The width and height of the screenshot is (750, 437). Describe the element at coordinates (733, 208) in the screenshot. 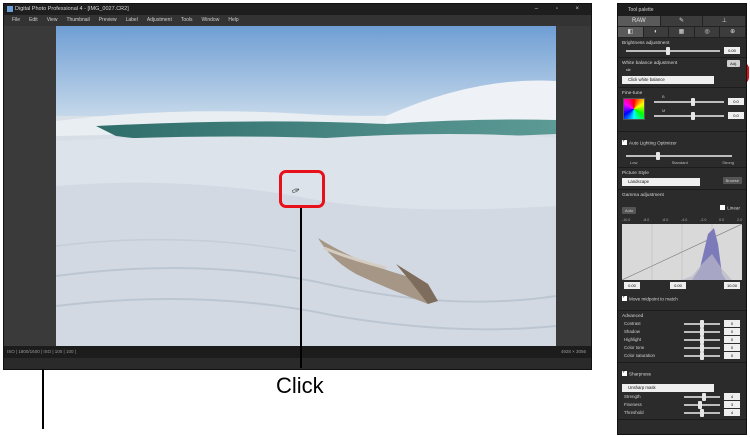

I see `gamma-linear-label: Linear` at that location.